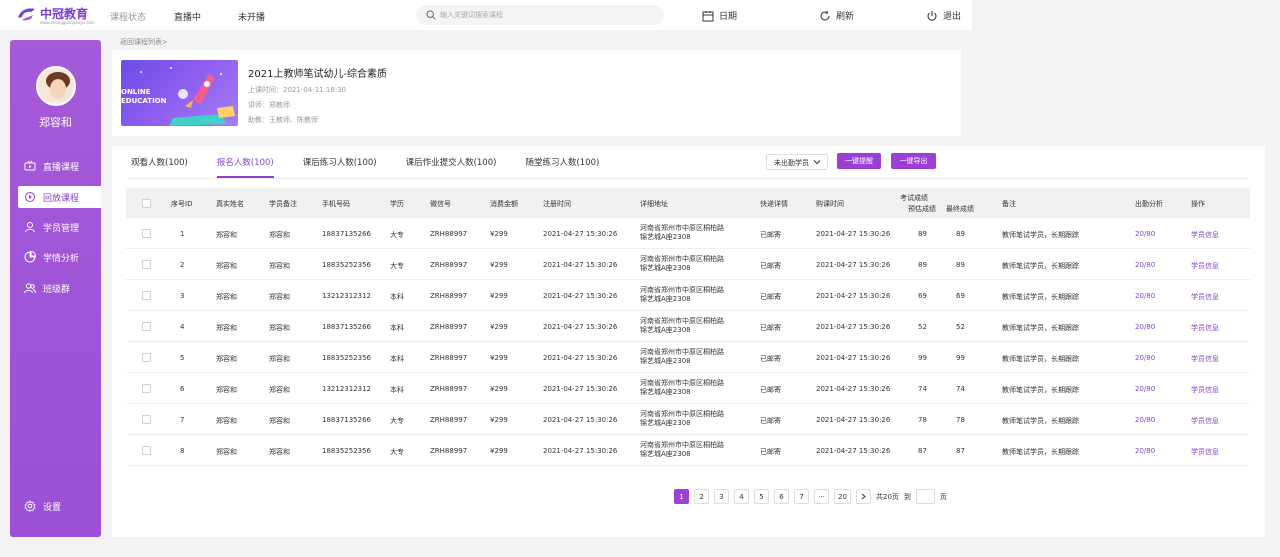 Image resolution: width=1280 pixels, height=557 pixels. What do you see at coordinates (859, 161) in the screenshot?
I see `remind-all-button: 一键提醒` at bounding box center [859, 161].